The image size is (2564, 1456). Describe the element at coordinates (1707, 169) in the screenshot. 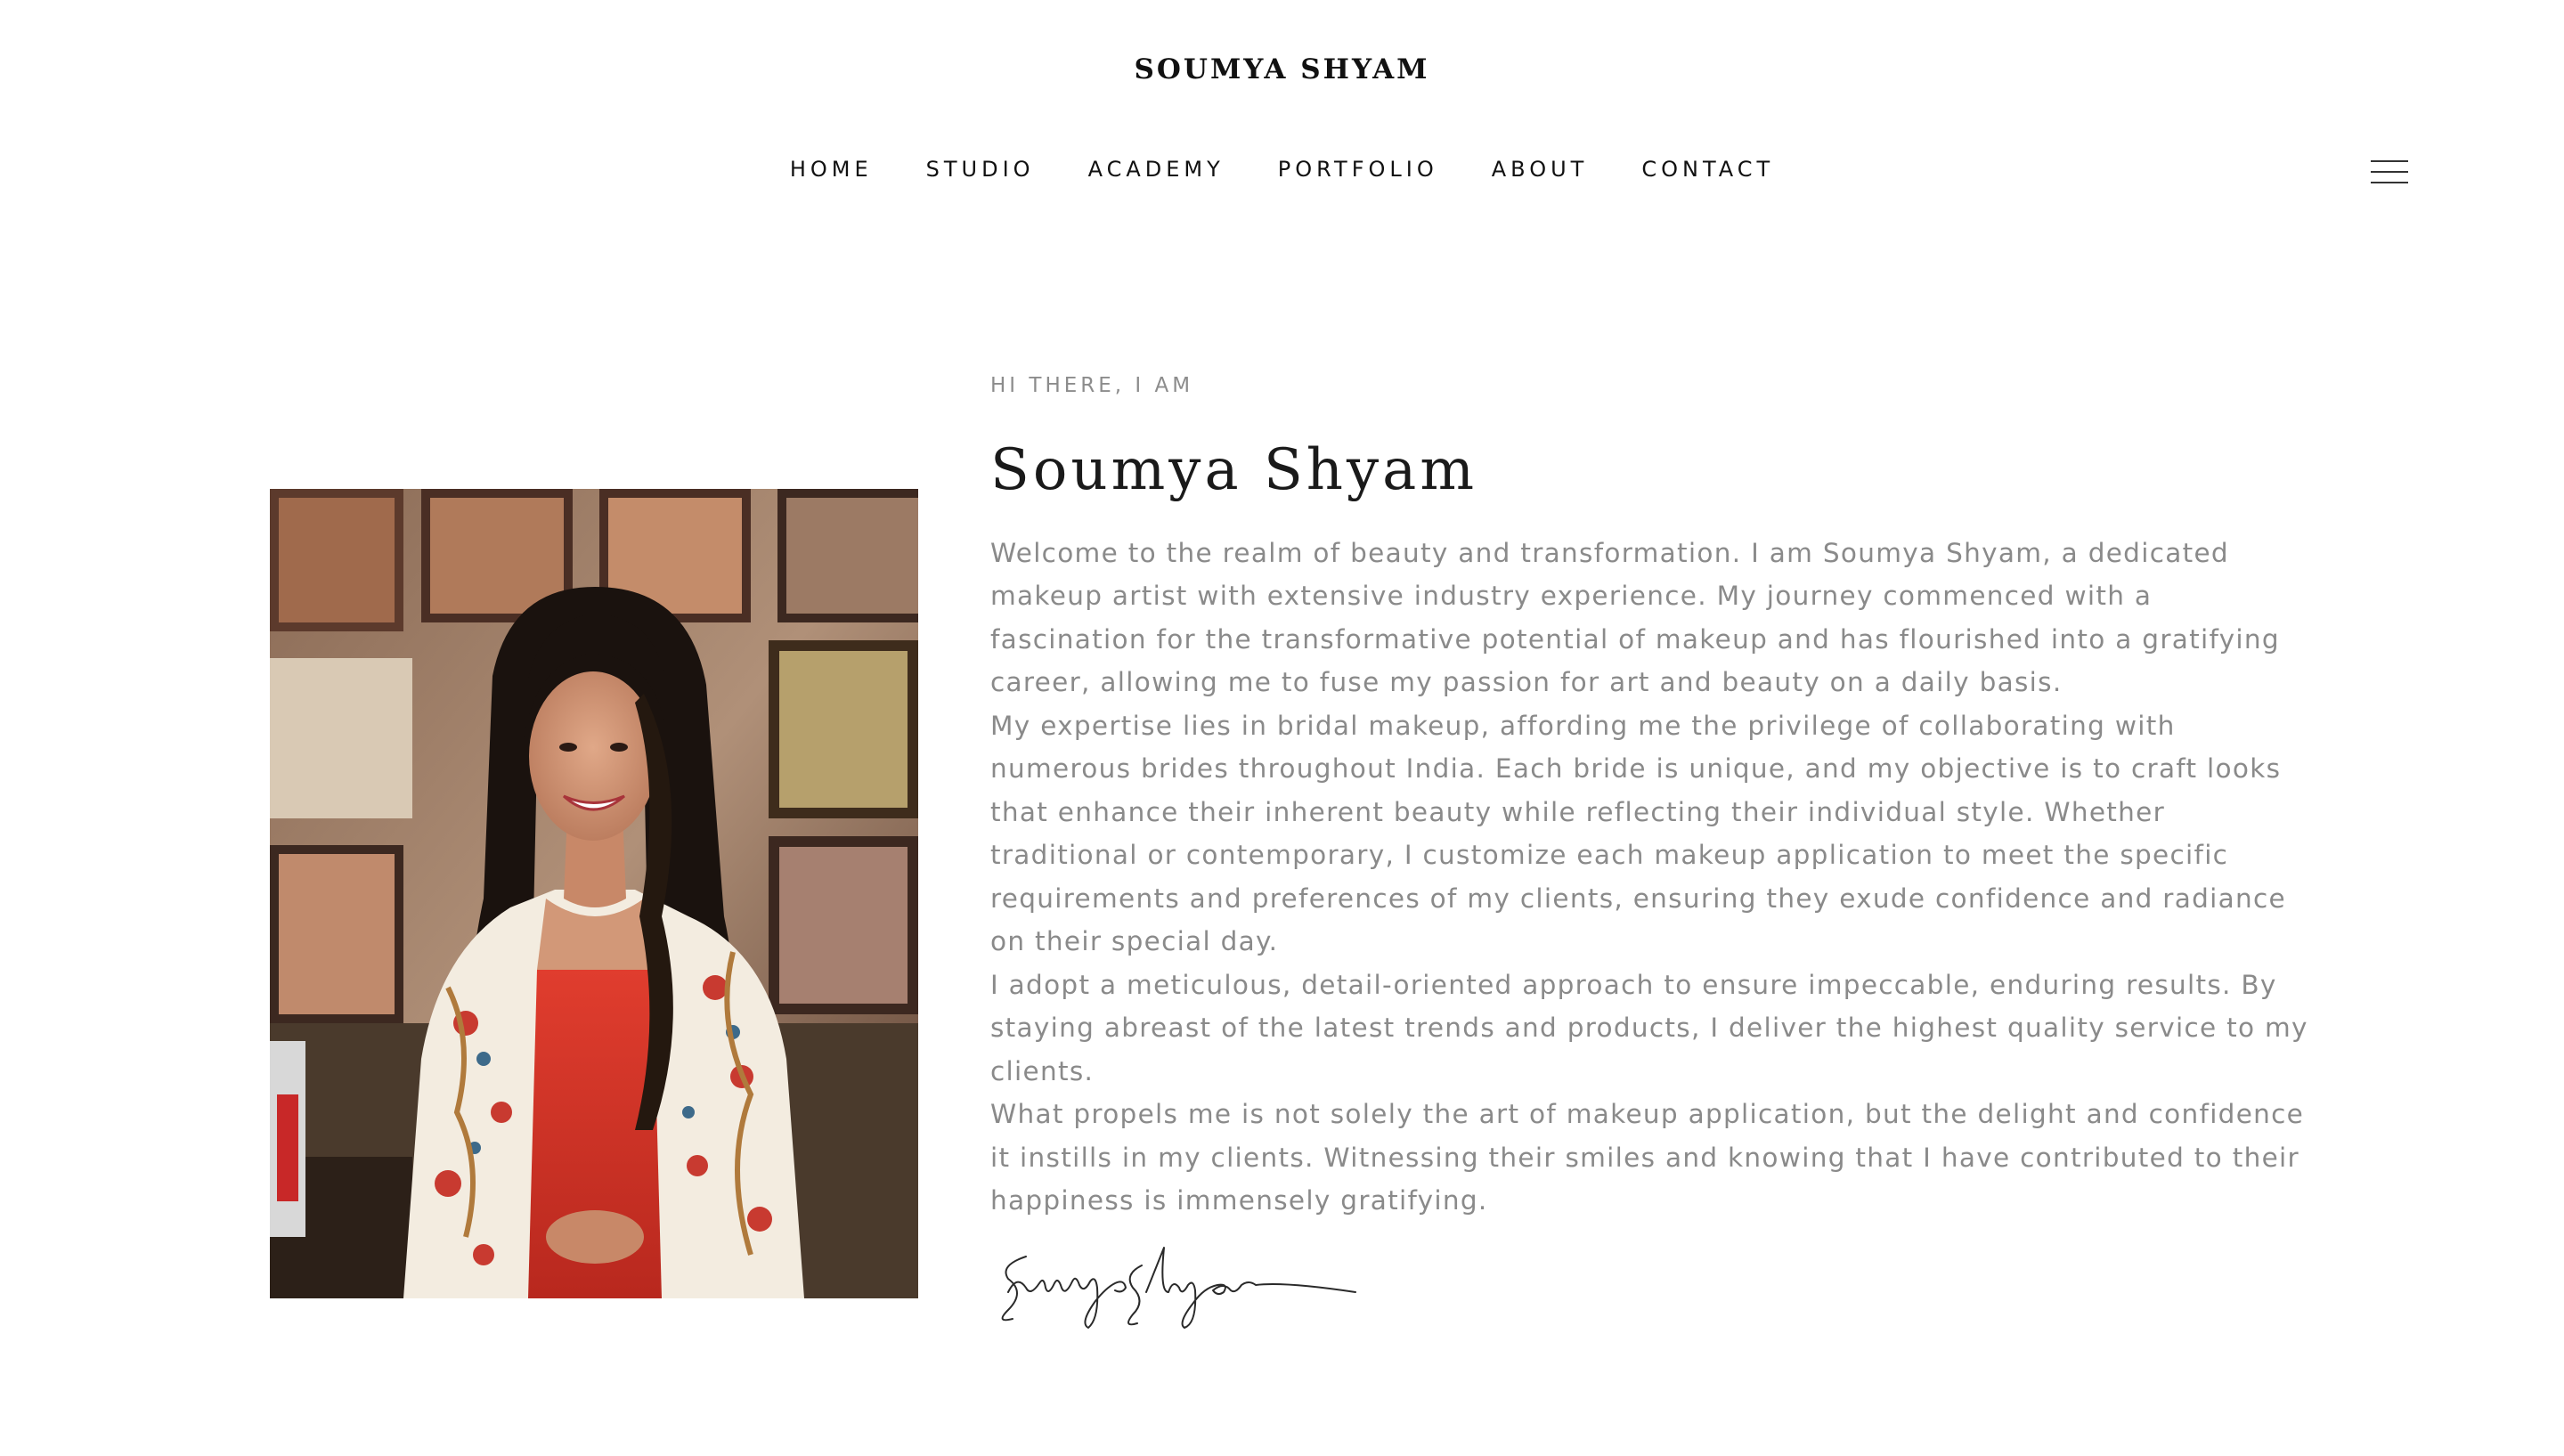

I see `nav-contact: CONTACT` at that location.